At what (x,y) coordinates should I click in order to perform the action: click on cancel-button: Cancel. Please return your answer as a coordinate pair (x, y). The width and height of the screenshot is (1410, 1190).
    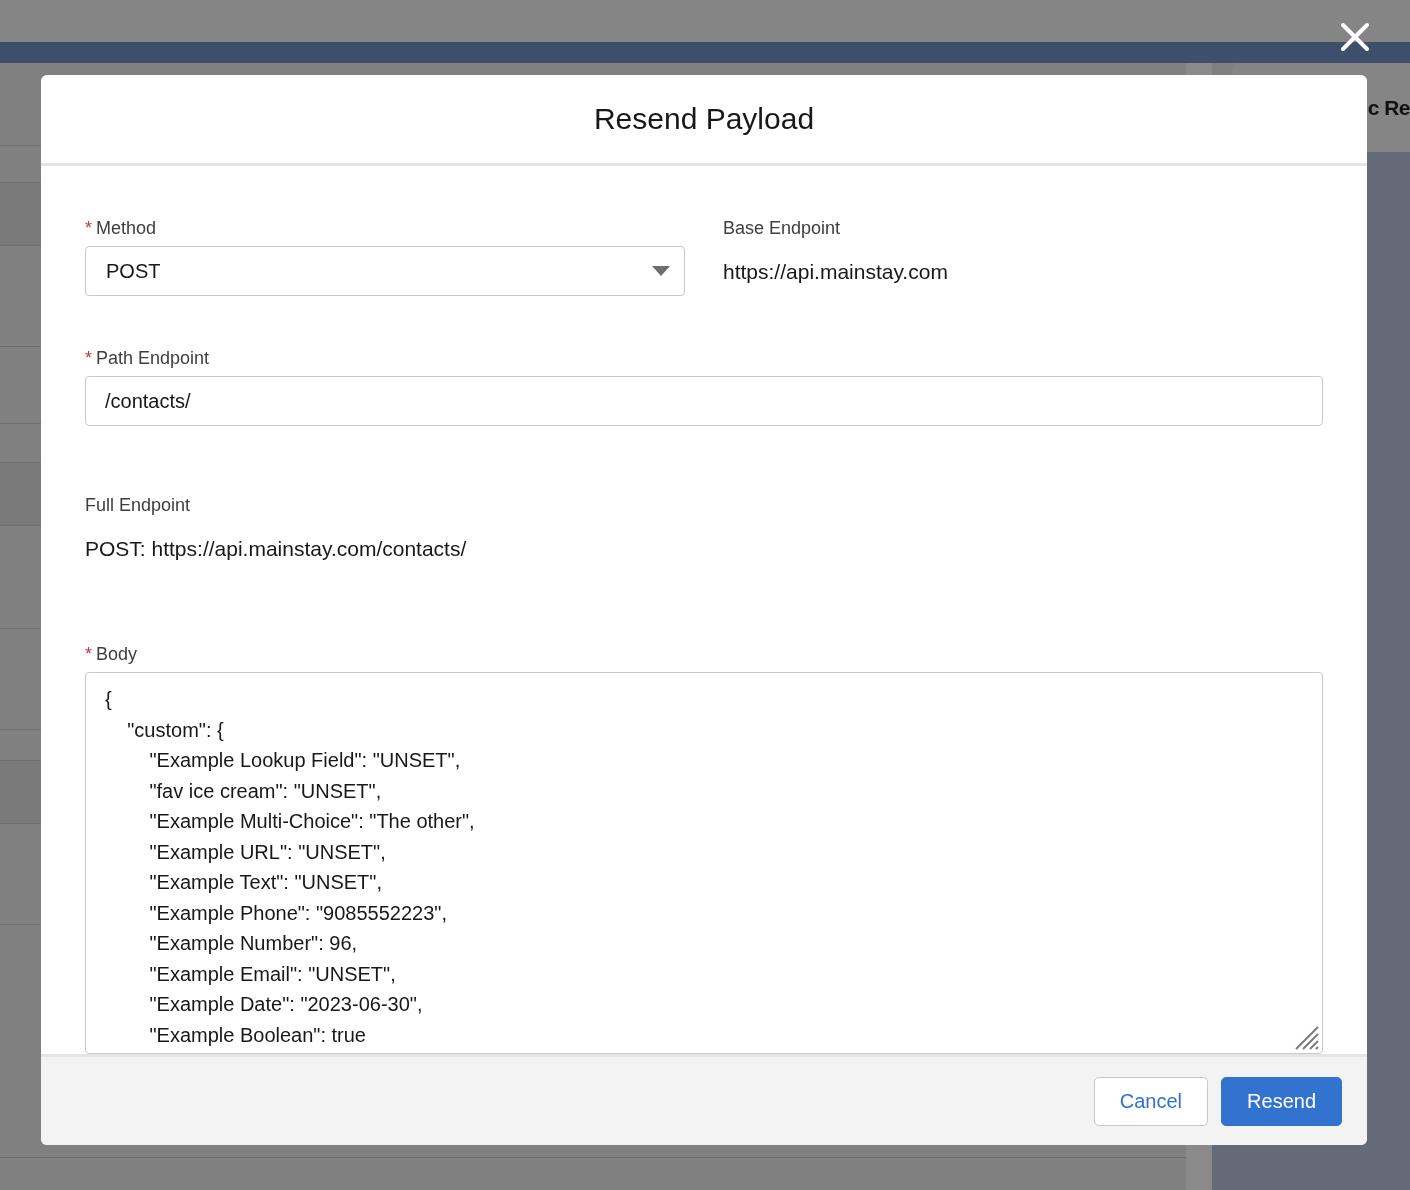
    Looking at the image, I should click on (1151, 1101).